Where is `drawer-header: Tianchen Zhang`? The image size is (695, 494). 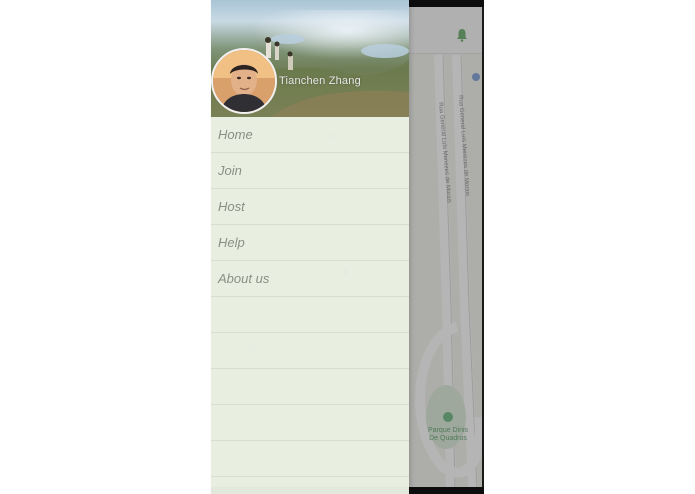
drawer-header: Tianchen Zhang is located at coordinates (310, 58).